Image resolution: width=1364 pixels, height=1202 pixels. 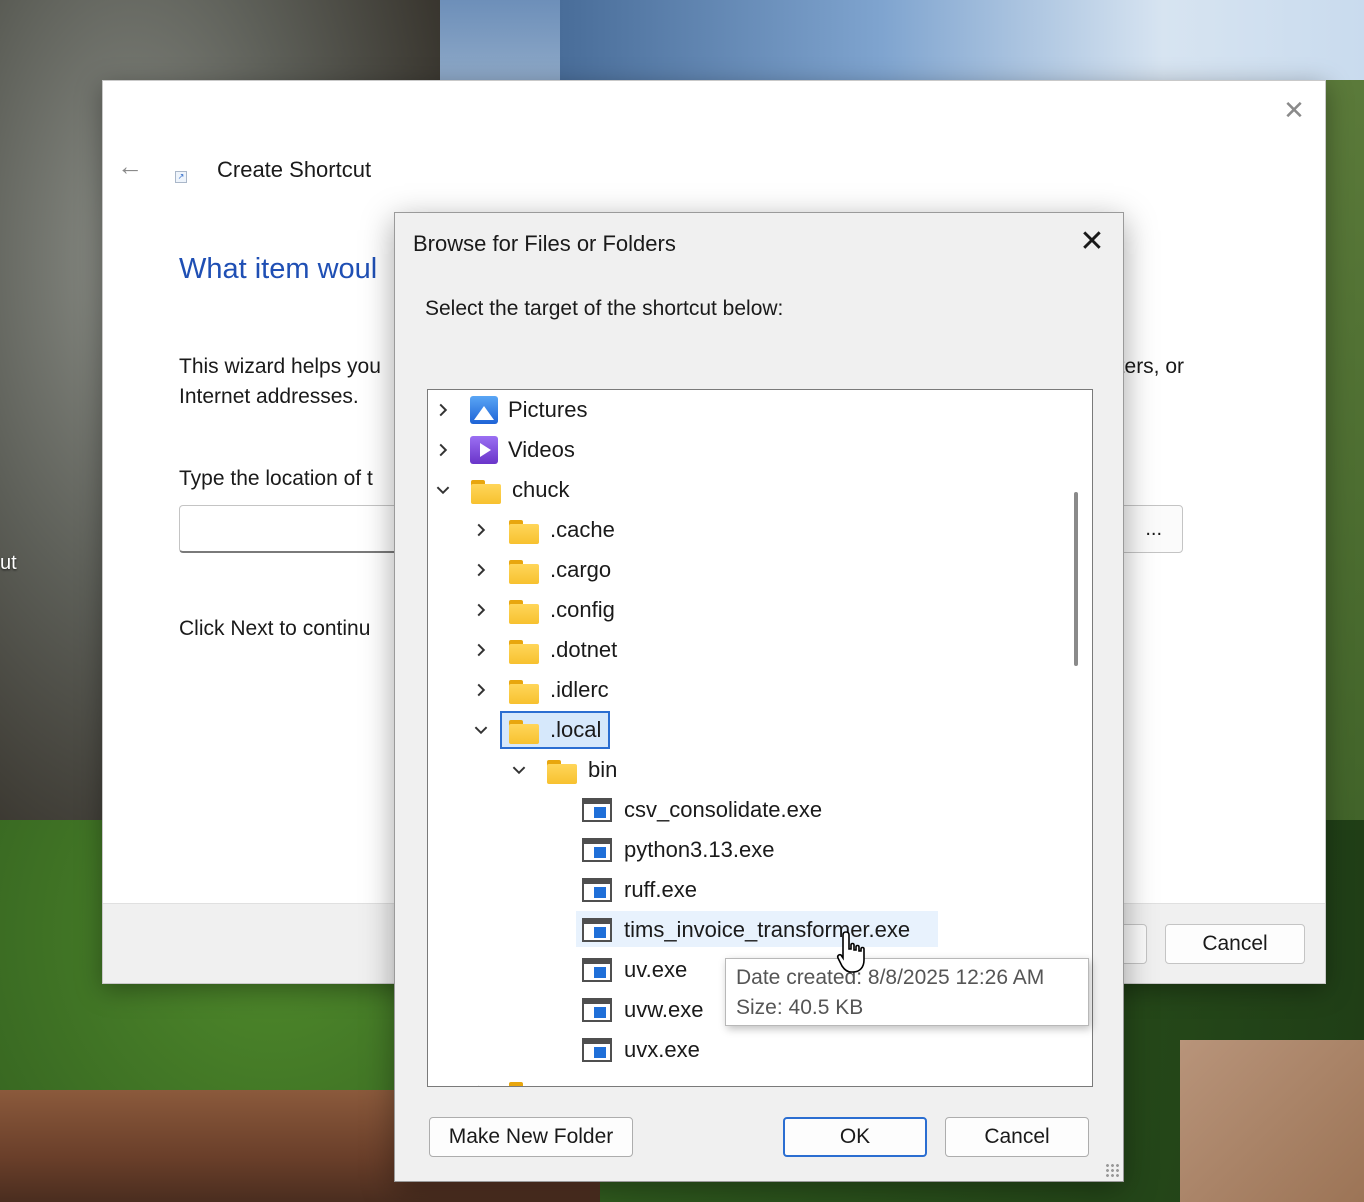 I want to click on window-title: Create Shortcut, so click(x=294, y=169).